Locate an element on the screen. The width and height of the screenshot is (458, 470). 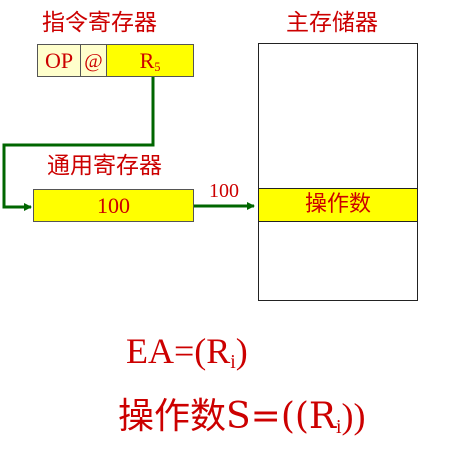
address-label: 100 is located at coordinates (224, 191).